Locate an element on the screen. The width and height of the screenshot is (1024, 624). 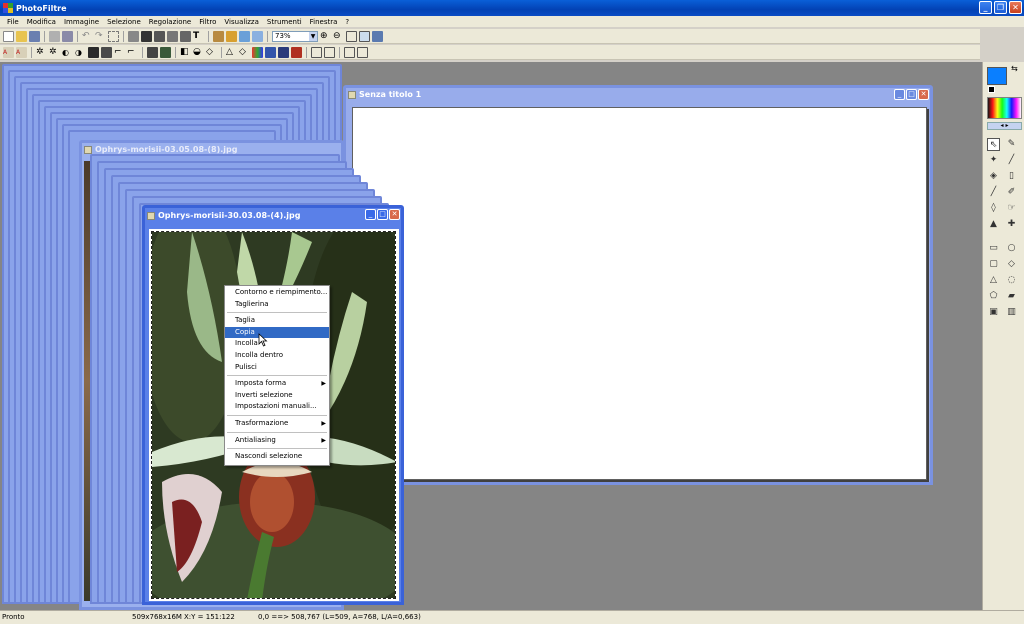
menu-selezione: Selezione is located at coordinates (124, 22).